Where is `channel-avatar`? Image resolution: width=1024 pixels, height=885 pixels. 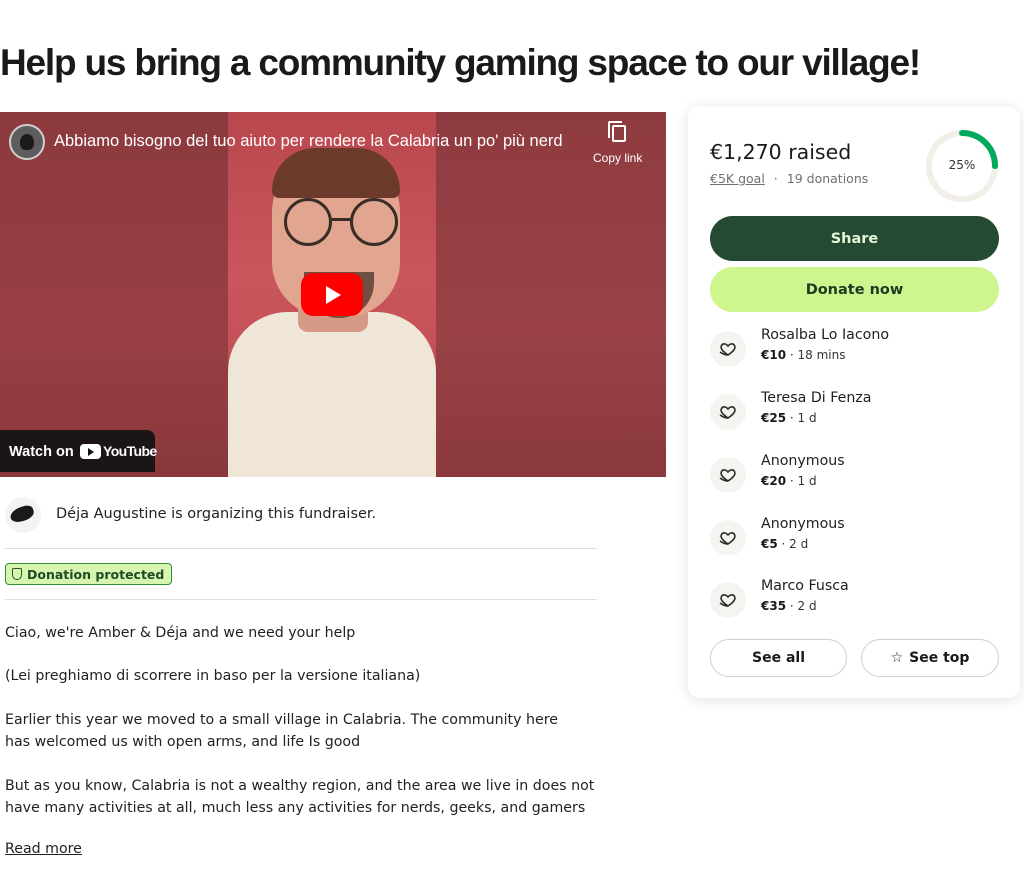 channel-avatar is located at coordinates (27, 142).